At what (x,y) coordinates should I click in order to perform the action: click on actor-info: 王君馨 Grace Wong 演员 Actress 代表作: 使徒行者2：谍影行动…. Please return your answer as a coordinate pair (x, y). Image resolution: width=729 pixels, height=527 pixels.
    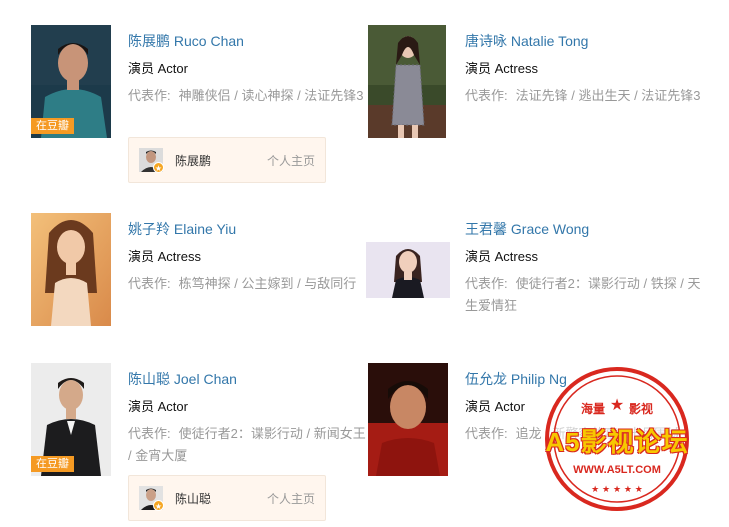
    Looking at the image, I should click on (585, 265).